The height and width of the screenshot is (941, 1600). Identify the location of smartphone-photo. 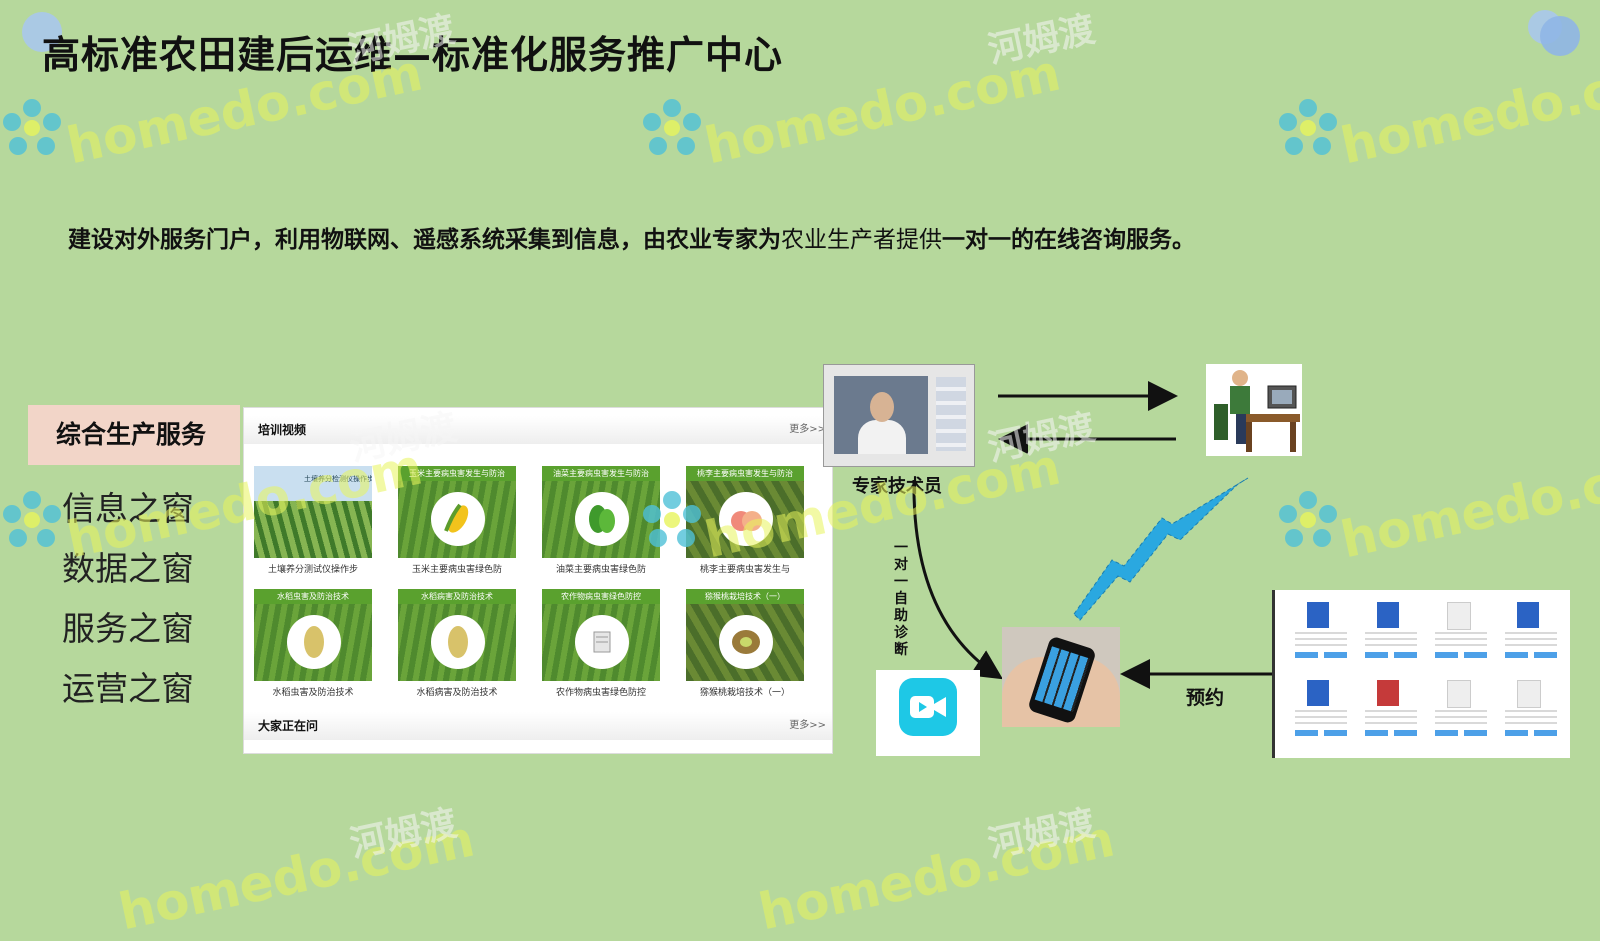
(1061, 677).